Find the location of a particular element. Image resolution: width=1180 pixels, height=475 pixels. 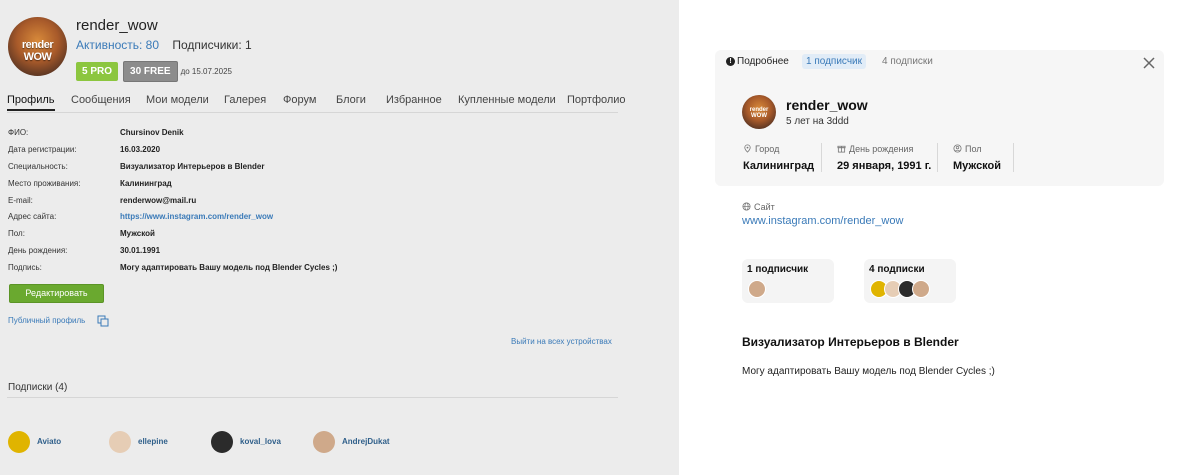

tab-details: ! Подробнее is located at coordinates (757, 61).